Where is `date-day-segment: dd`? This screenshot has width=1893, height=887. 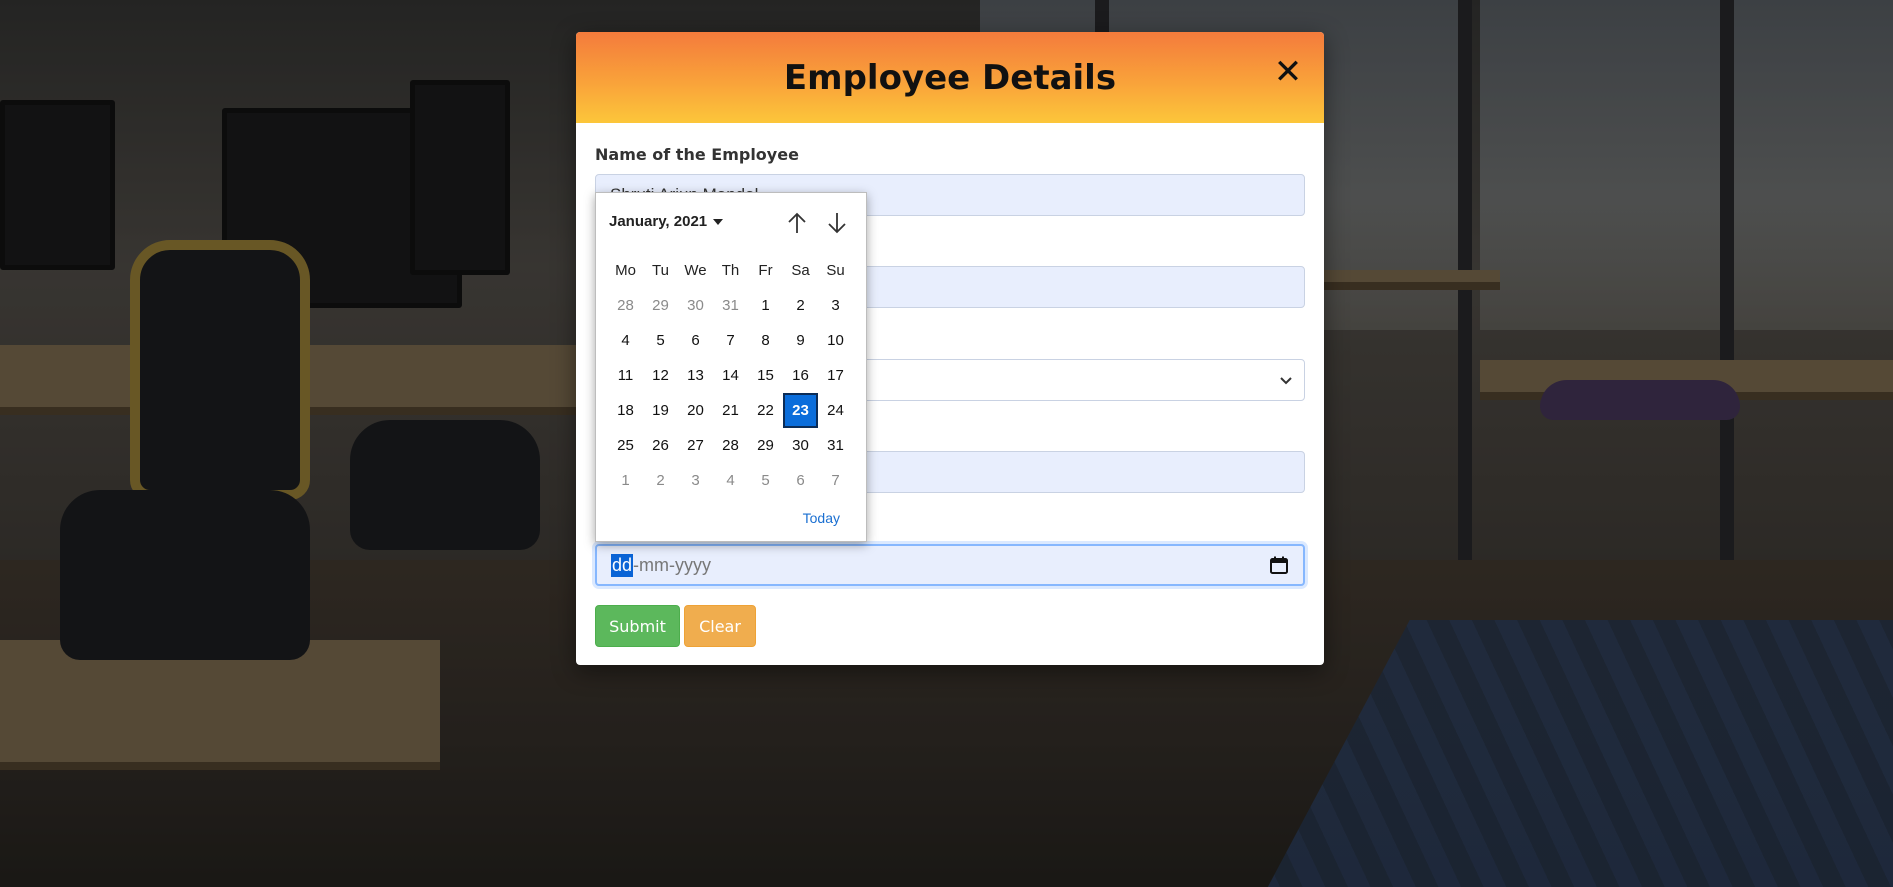 date-day-segment: dd is located at coordinates (622, 565).